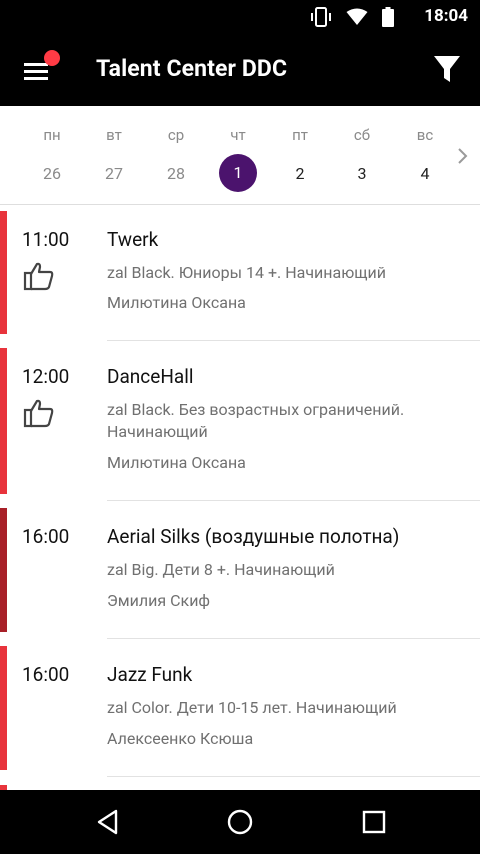 This screenshot has height=854, width=480. What do you see at coordinates (176, 173) in the screenshot?
I see `day-number: 28` at bounding box center [176, 173].